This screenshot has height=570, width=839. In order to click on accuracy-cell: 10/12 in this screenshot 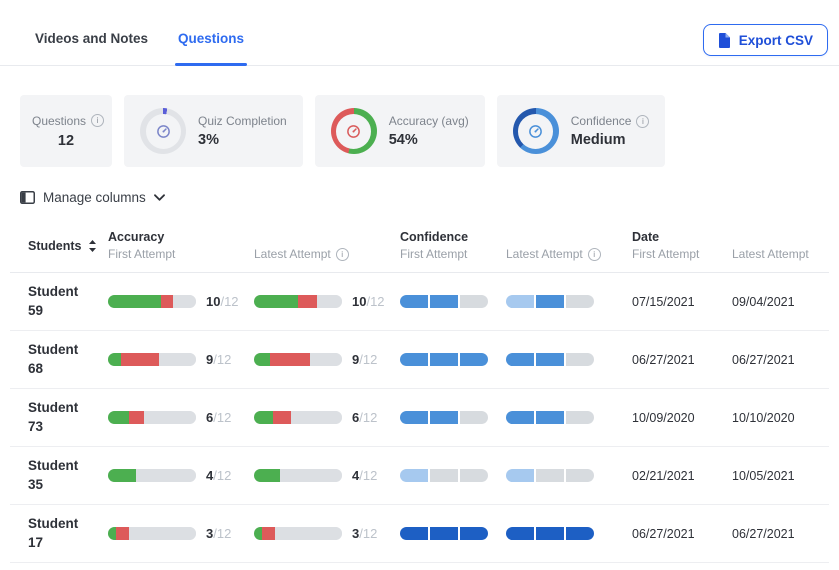, I will do `click(181, 302)`.